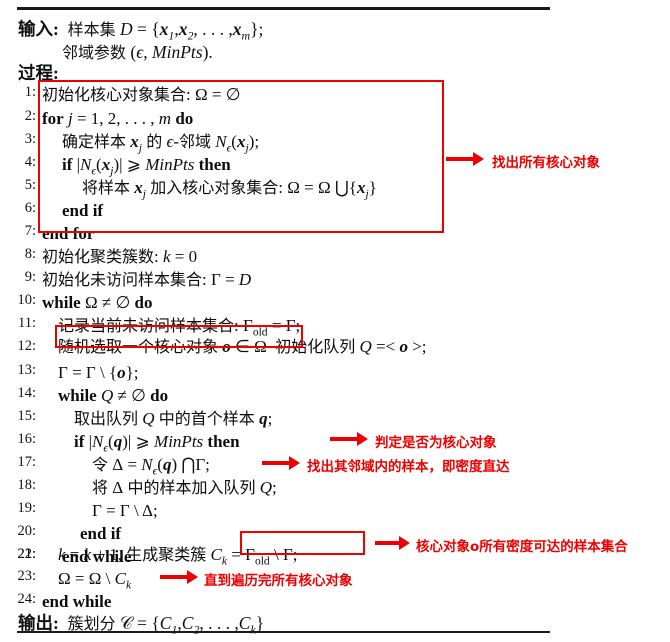 The width and height of the screenshot is (670, 642). Describe the element at coordinates (335, 212) in the screenshot. I see `code-line-6: 6: end if` at that location.